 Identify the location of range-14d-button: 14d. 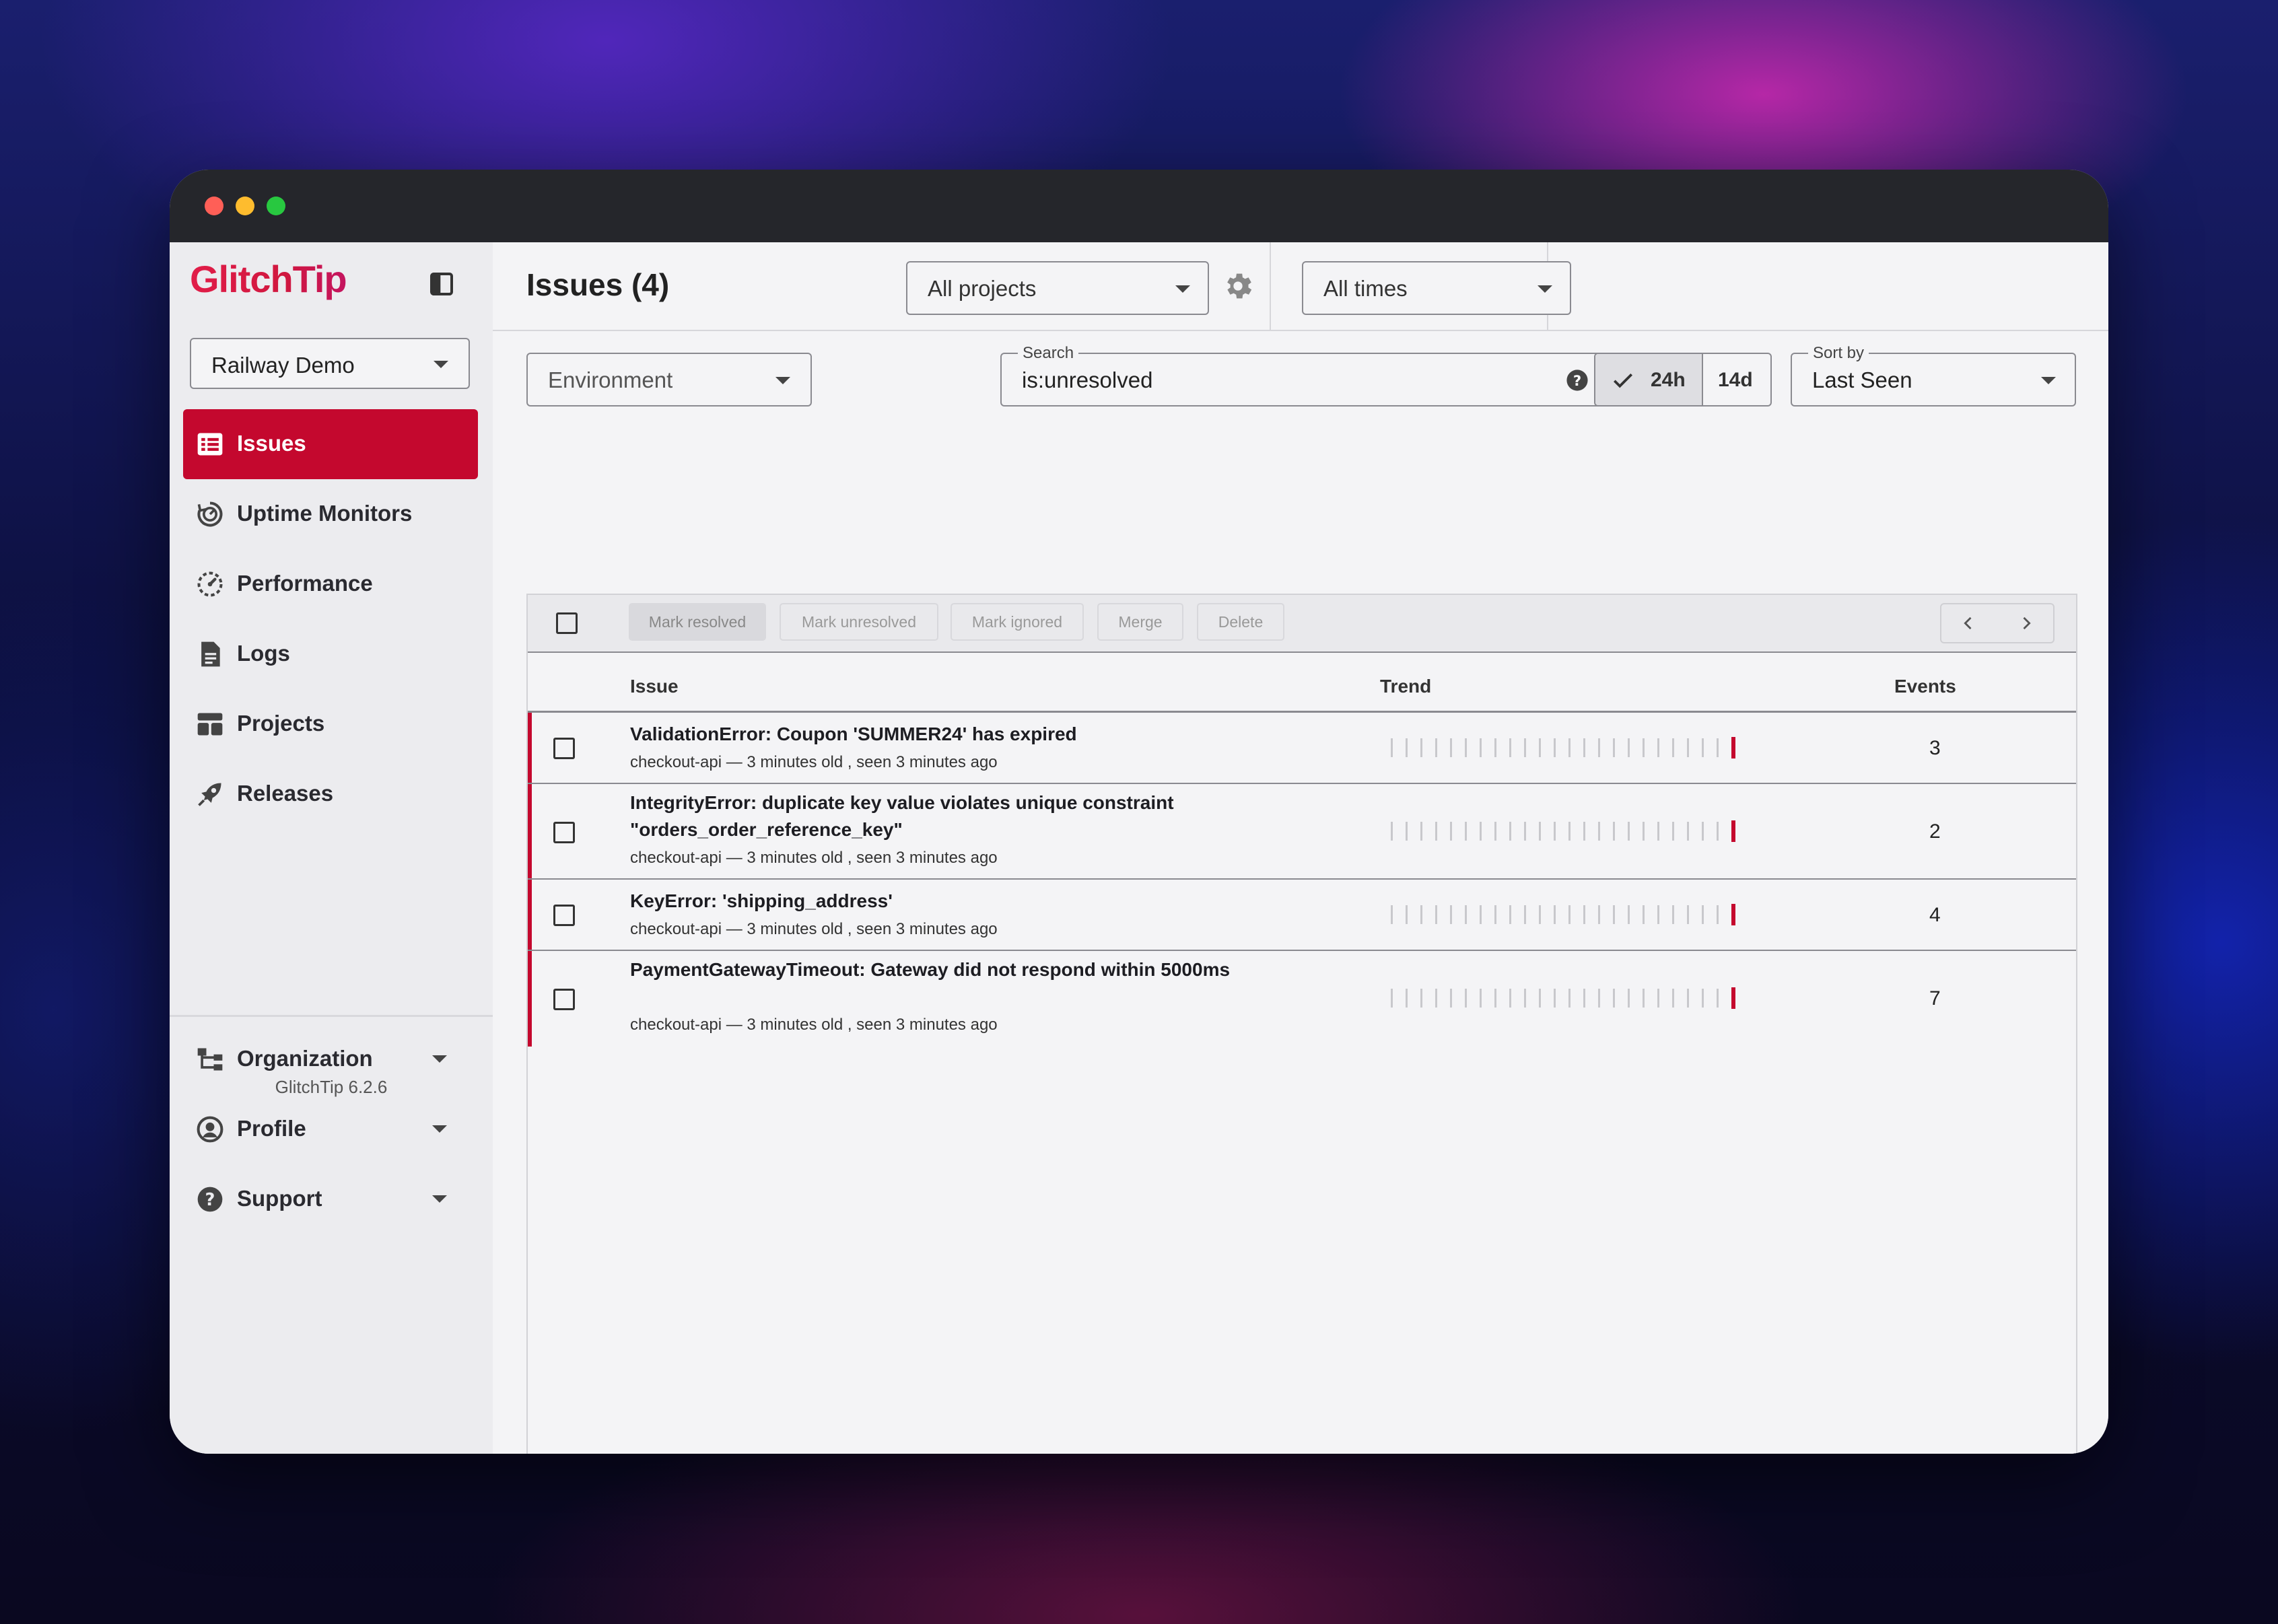
(1736, 379).